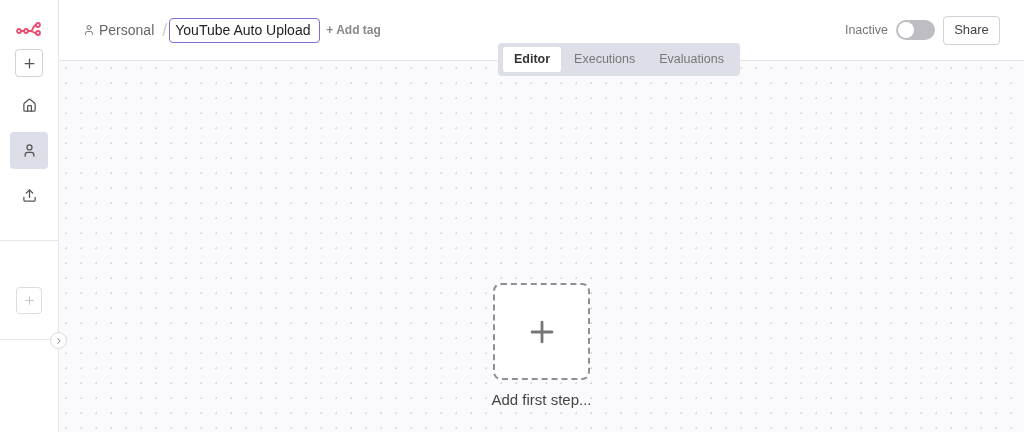 The height and width of the screenshot is (432, 1024). I want to click on project-name: Personal, so click(127, 30).